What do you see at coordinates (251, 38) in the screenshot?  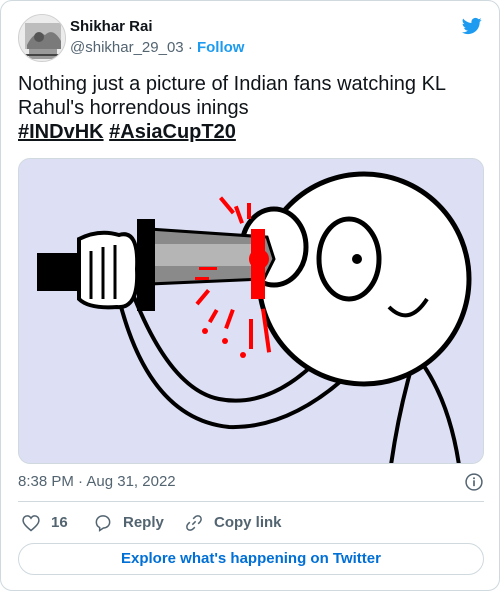 I see `tweet-header: Shikhar Rai @shikhar_29_03 · Follow` at bounding box center [251, 38].